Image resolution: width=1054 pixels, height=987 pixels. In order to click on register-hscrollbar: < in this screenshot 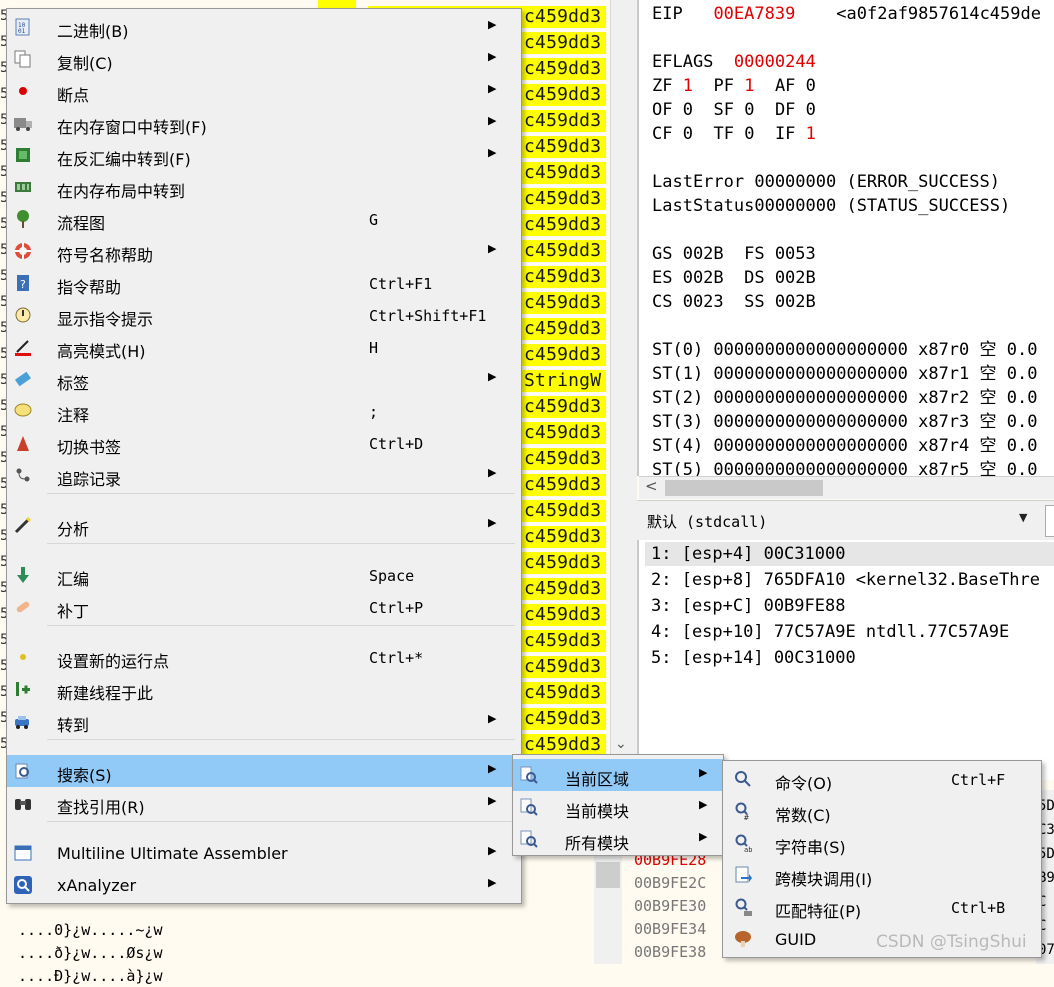, I will do `click(846, 487)`.